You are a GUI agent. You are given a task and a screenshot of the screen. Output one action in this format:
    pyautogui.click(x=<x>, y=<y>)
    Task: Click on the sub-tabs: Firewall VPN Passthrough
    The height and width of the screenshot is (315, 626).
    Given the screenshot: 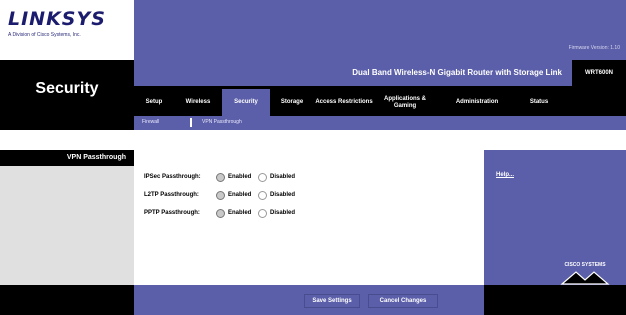 What is the action you would take?
    pyautogui.click(x=380, y=123)
    